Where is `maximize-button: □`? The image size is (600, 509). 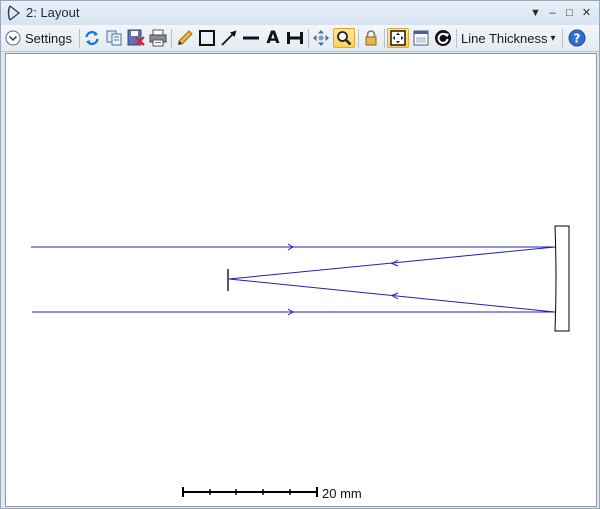
maximize-button: □ is located at coordinates (569, 12).